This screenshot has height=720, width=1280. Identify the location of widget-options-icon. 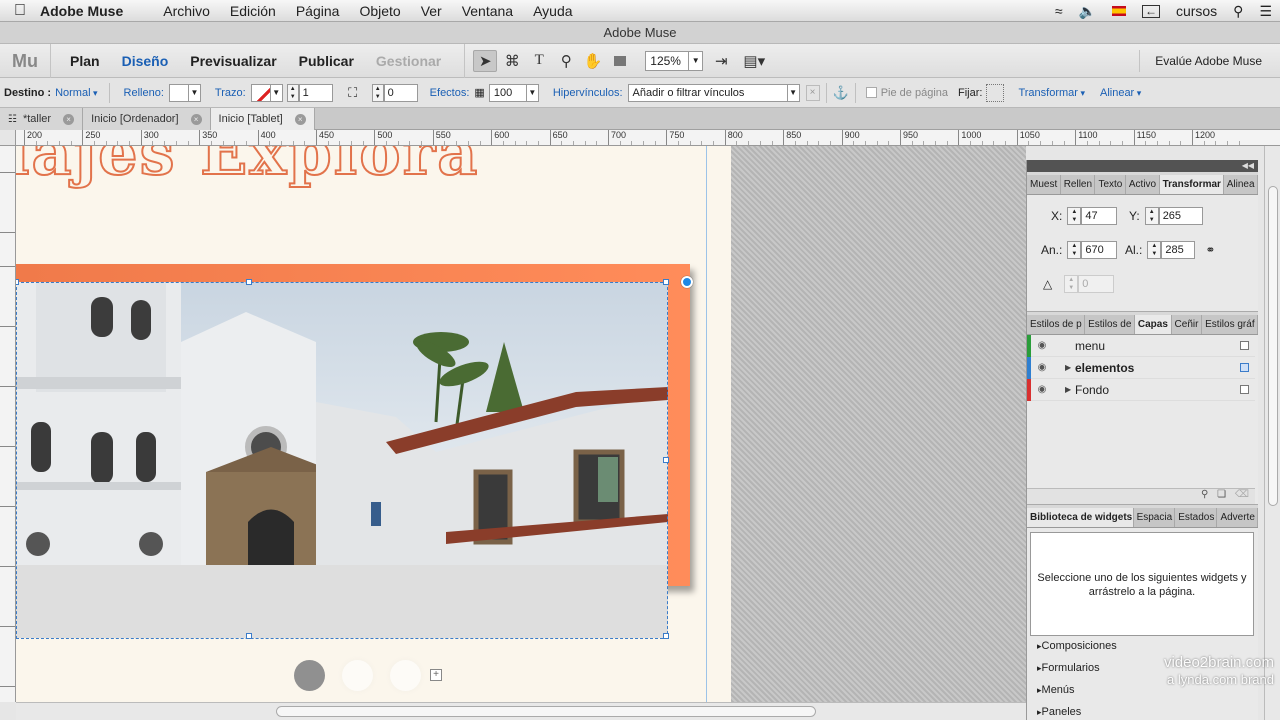
(687, 282).